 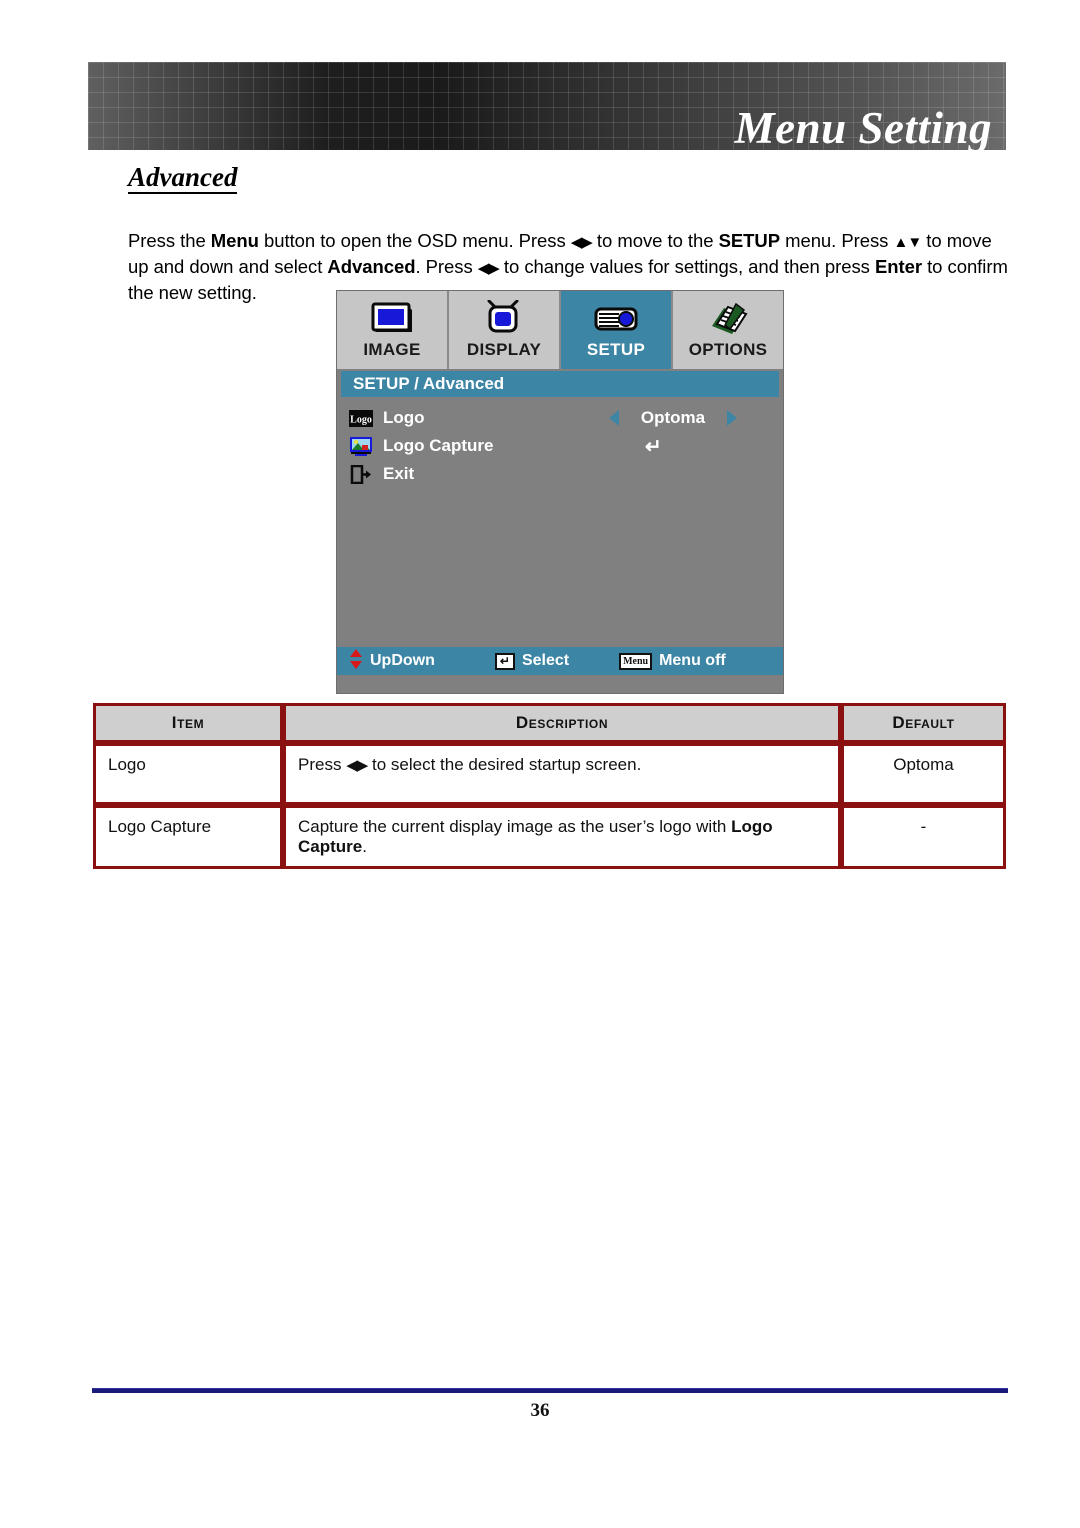 I want to click on page-number: 36, so click(x=540, y=1410).